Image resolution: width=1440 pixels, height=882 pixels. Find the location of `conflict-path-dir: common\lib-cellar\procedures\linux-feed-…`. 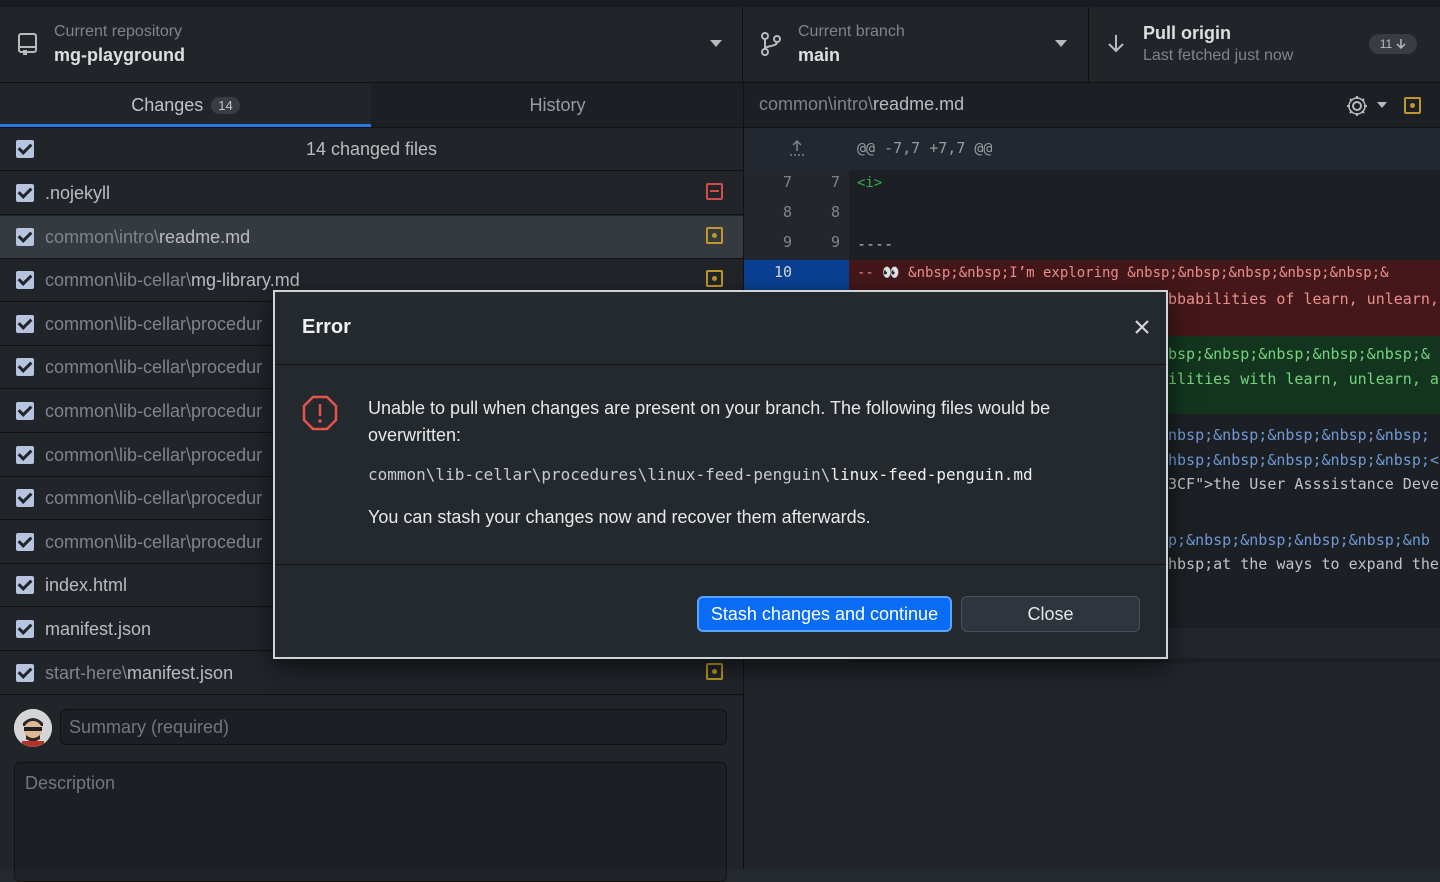

conflict-path-dir: common\lib-cellar\procedures\linux-feed-… is located at coordinates (599, 474).